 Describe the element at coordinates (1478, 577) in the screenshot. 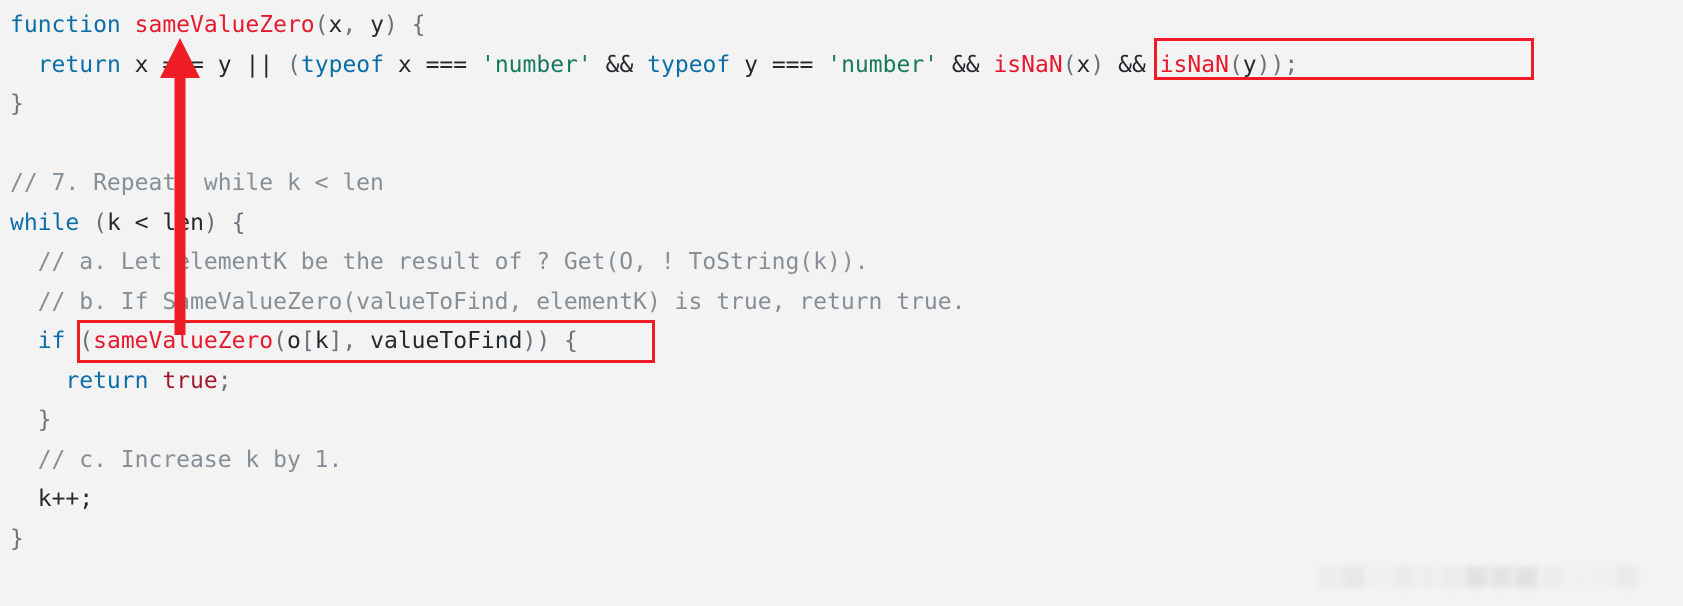

I see `blurred-watermark` at that location.